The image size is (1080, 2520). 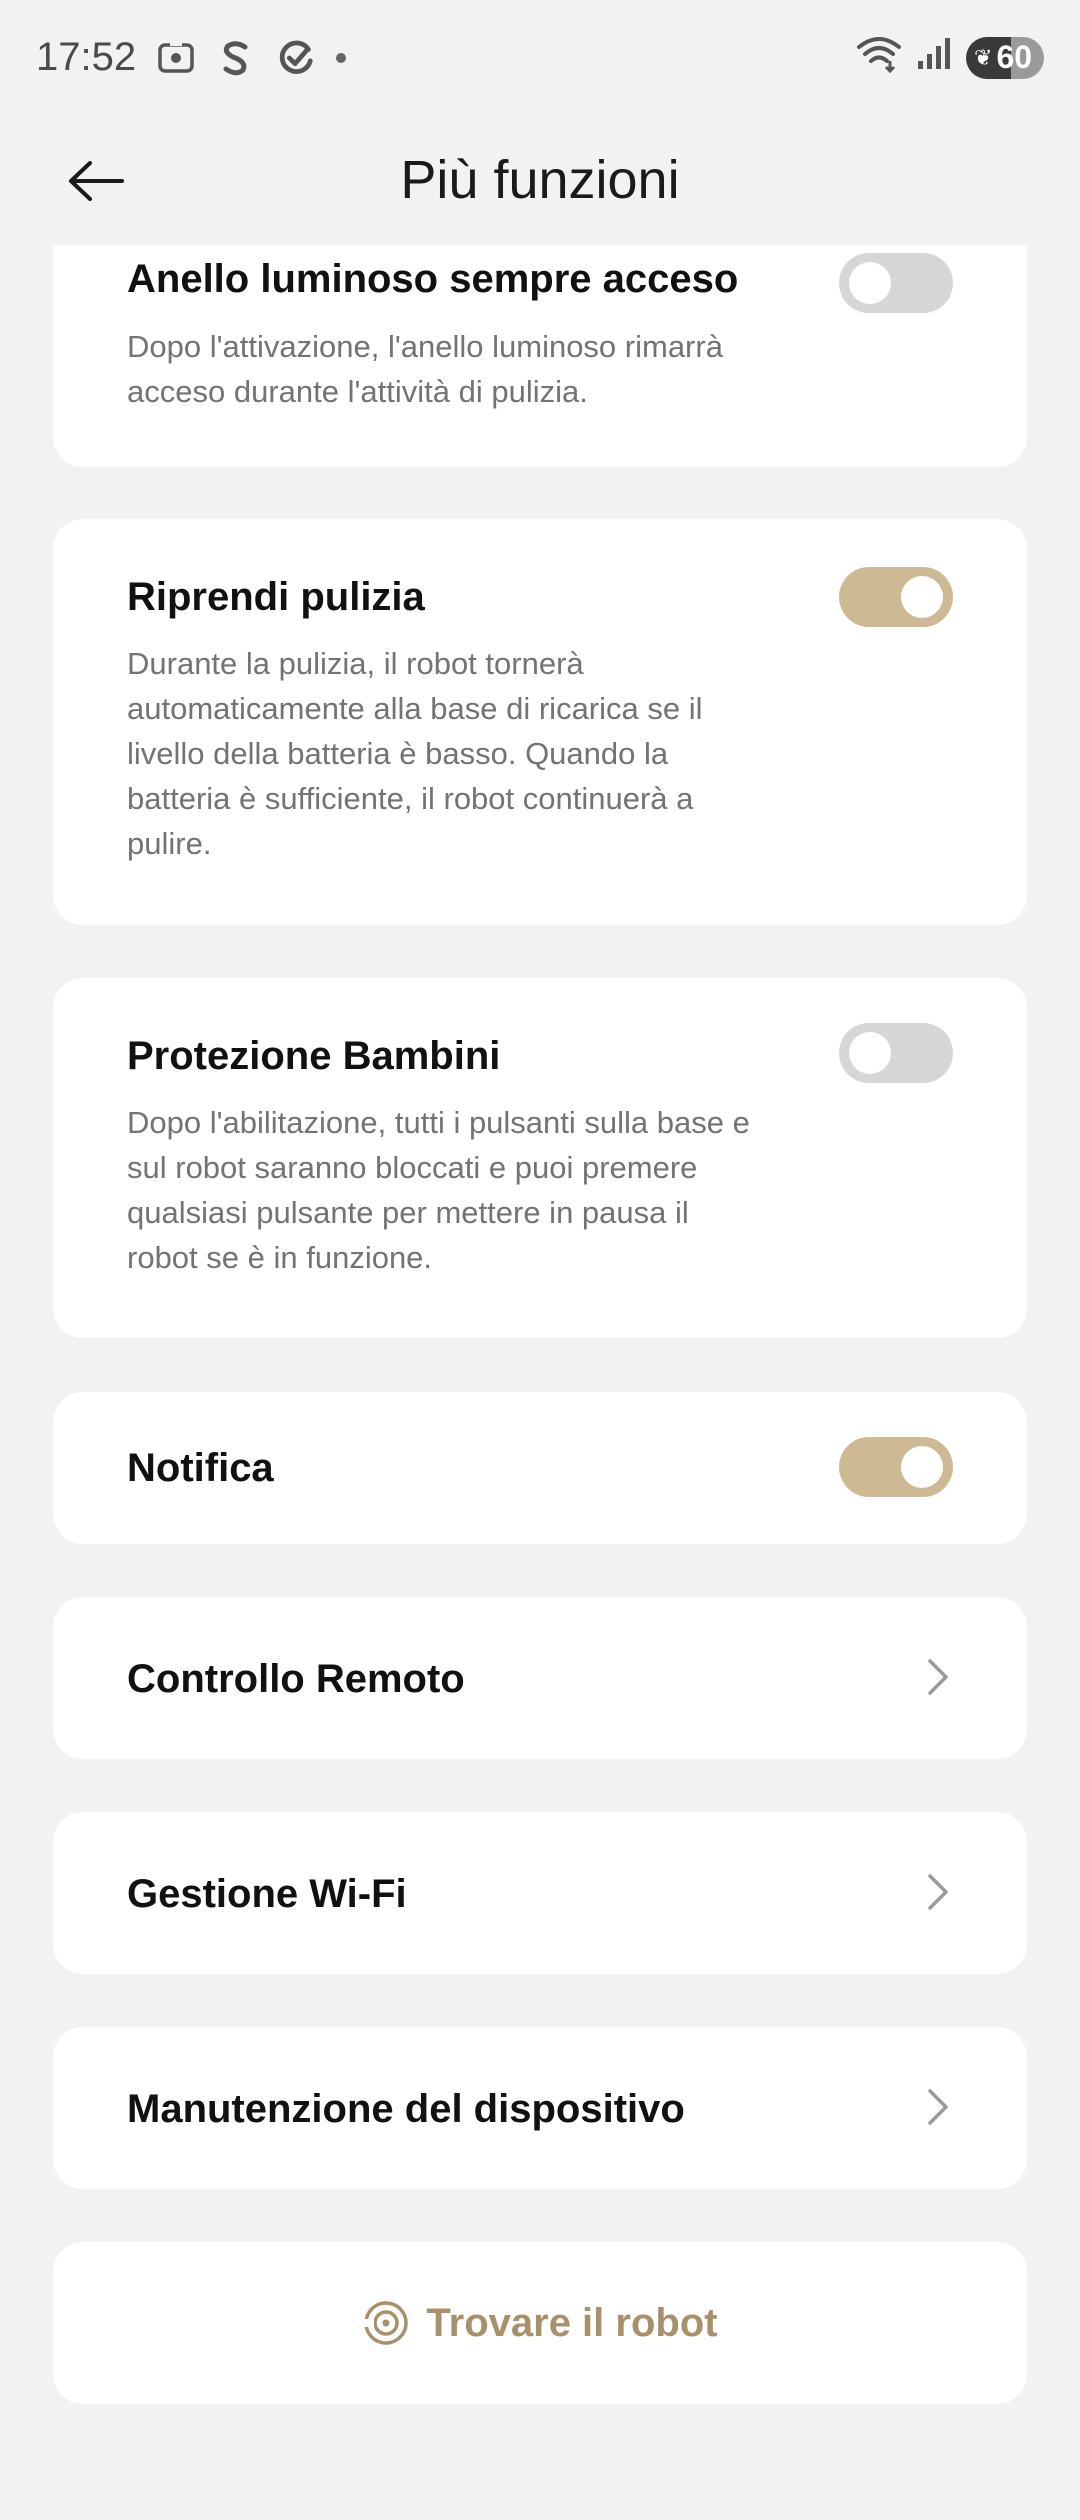 I want to click on nav-item-remote-control: Controllo Remoto, so click(x=540, y=1678).